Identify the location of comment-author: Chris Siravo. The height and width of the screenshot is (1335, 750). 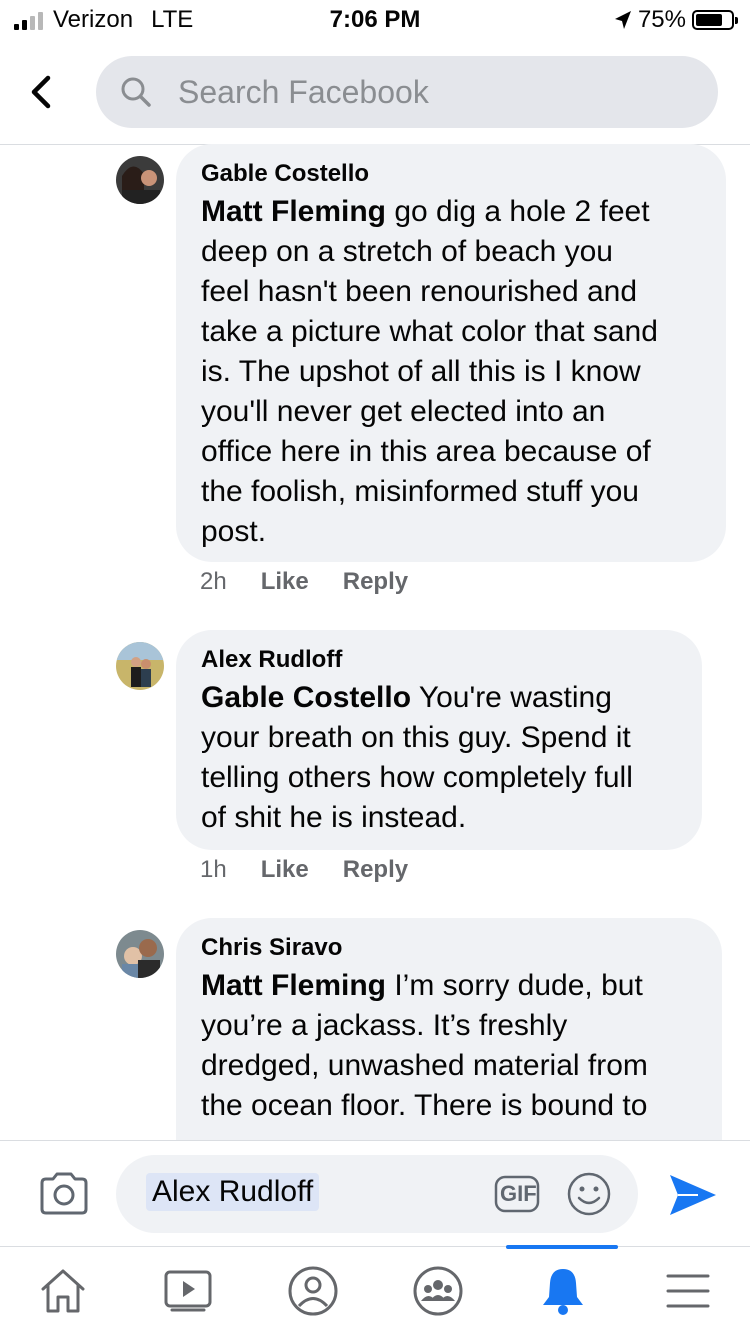
(449, 948).